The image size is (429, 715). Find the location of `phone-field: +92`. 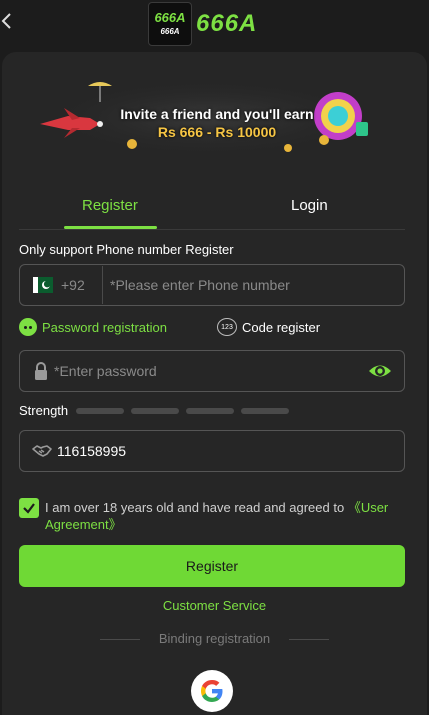

phone-field: +92 is located at coordinates (212, 285).